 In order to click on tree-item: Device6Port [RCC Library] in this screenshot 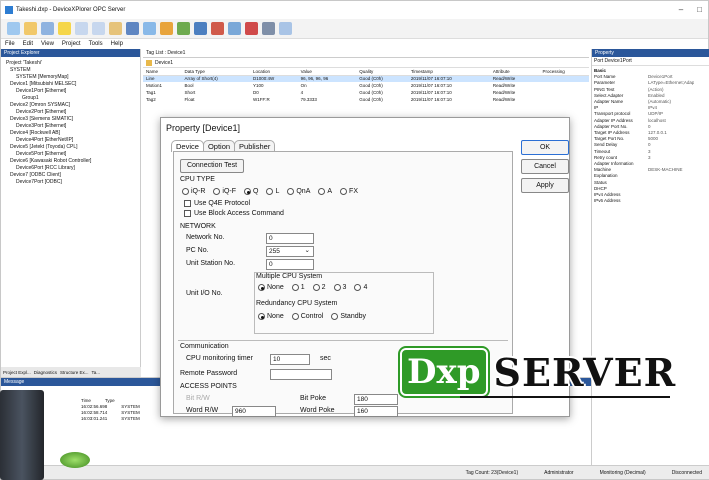, I will do `click(70, 168)`.